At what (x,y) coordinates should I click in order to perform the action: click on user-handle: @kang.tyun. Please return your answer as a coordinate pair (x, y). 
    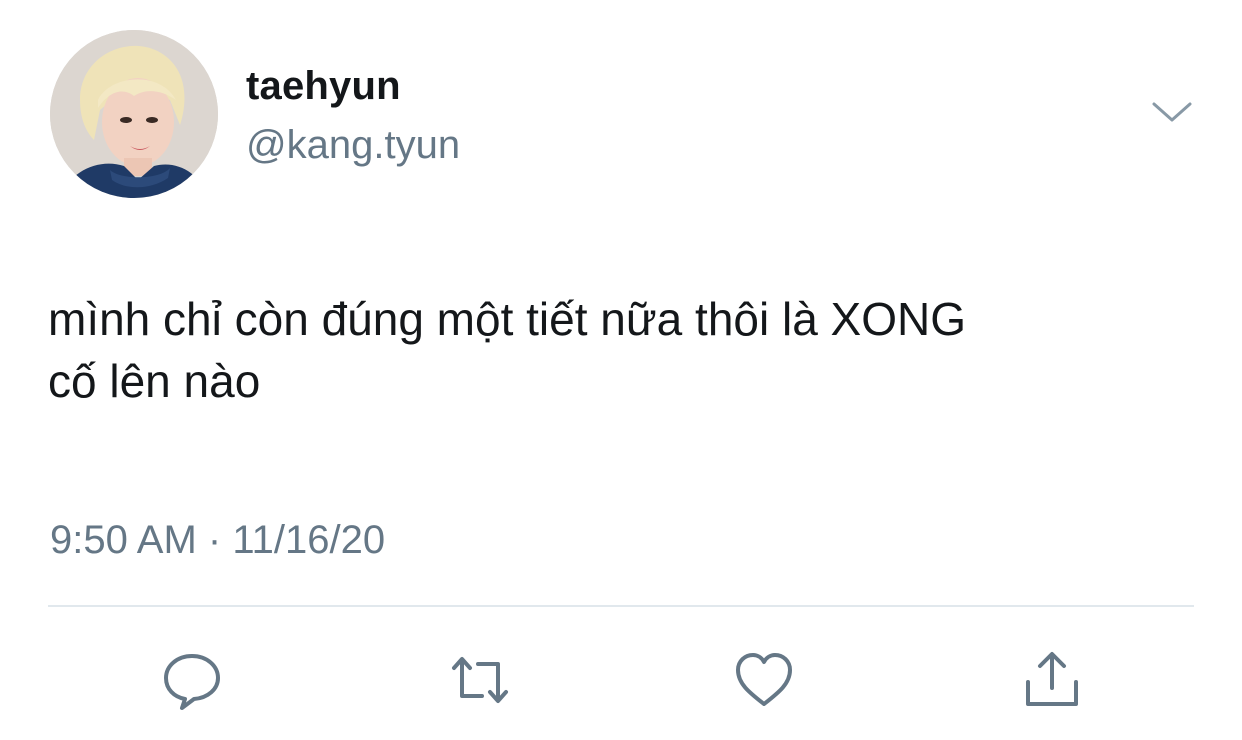
    Looking at the image, I should click on (353, 145).